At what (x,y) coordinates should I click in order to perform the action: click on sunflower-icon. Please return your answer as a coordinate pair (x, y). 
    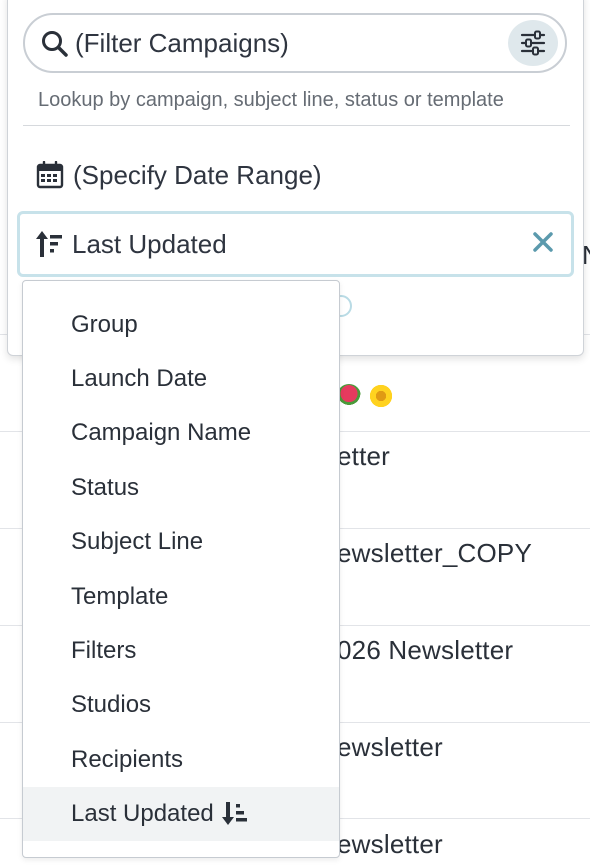
    Looking at the image, I should click on (381, 396).